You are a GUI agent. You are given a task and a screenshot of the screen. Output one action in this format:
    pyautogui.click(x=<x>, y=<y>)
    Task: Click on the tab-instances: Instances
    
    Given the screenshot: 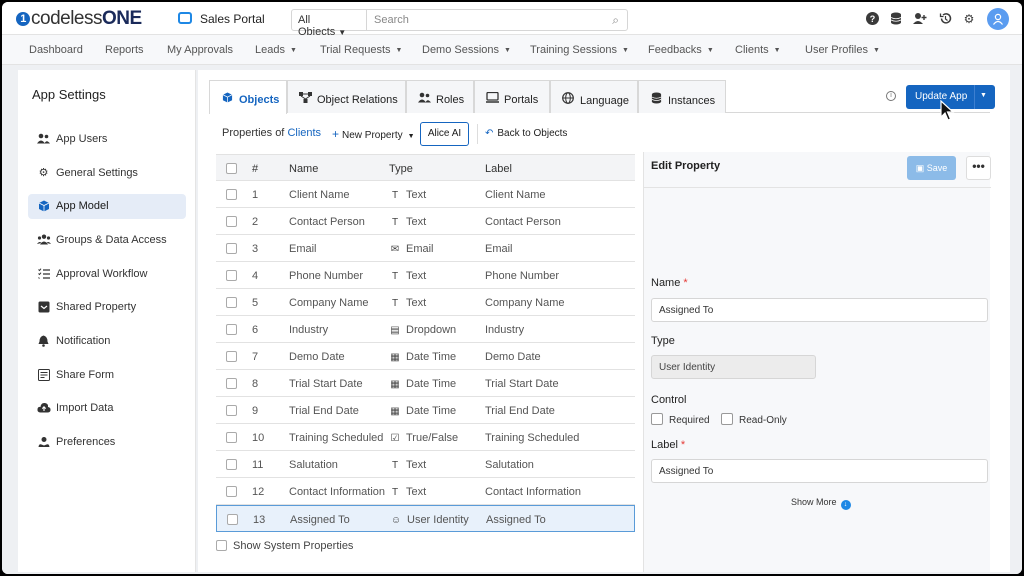 What is the action you would take?
    pyautogui.click(x=682, y=96)
    